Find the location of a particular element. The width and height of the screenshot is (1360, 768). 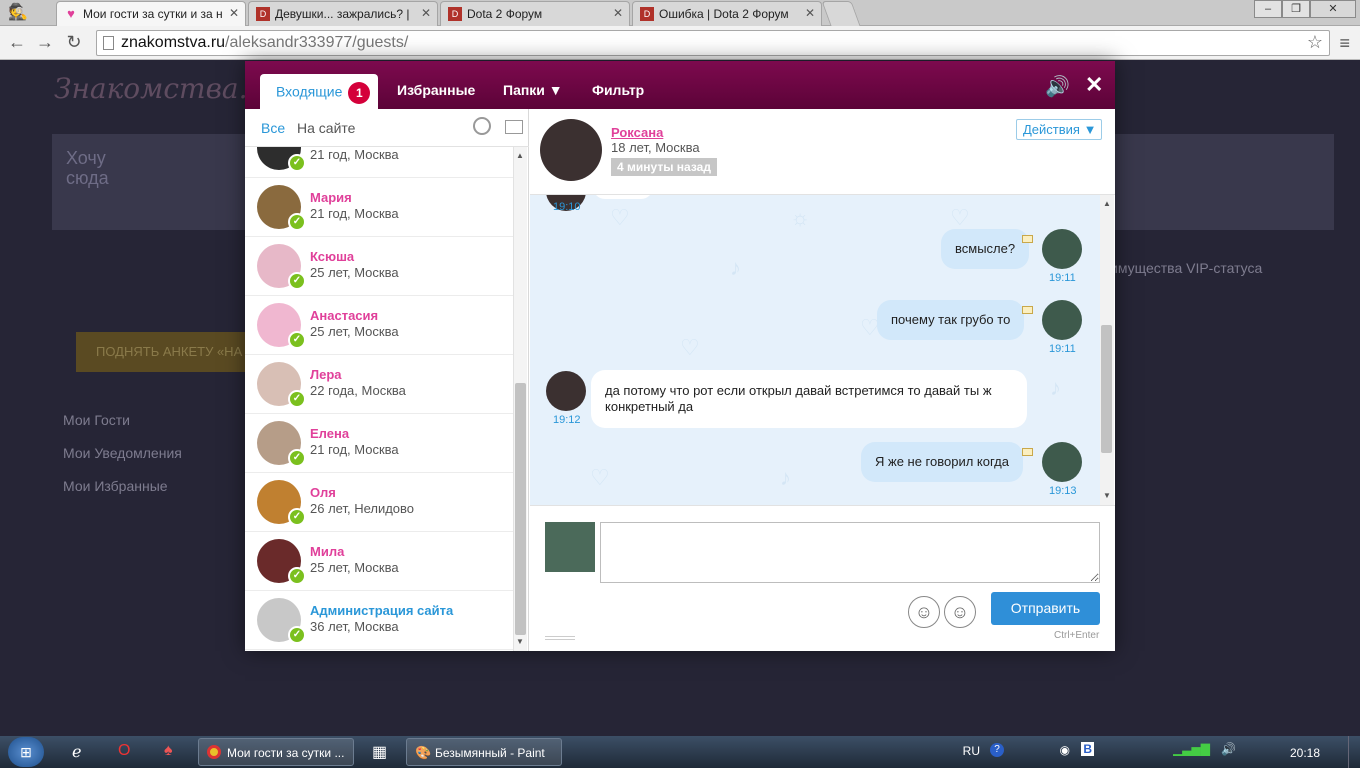

message-text: Я же не говорил когда is located at coordinates (942, 461).